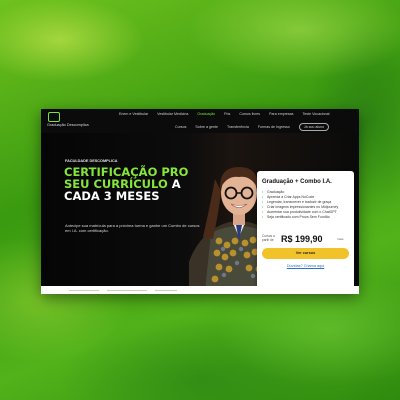 This screenshot has height=400, width=400. Describe the element at coordinates (176, 184) in the screenshot. I see `headline-white-text-1: A` at that location.